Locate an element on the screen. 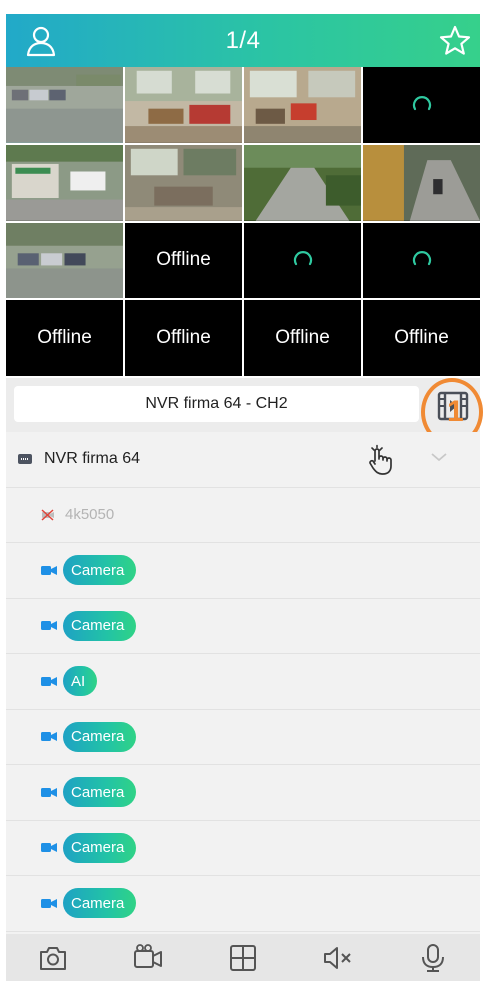 This screenshot has width=483, height=981. header-bar: 1/4 is located at coordinates (243, 40).